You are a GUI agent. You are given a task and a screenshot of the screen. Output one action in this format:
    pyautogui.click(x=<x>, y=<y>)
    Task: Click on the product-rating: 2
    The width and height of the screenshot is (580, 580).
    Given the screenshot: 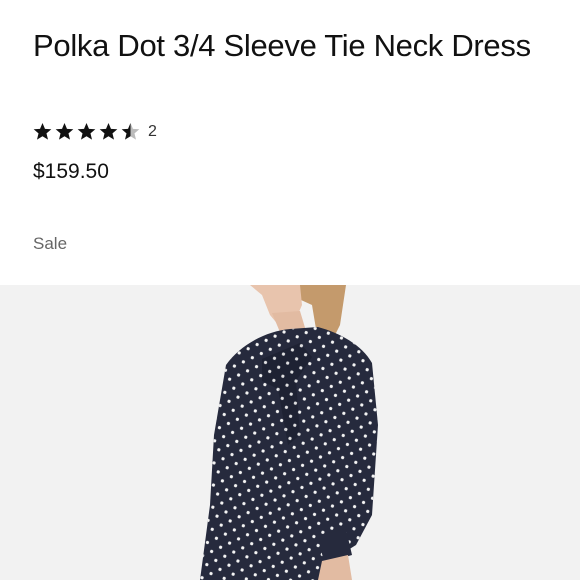 What is the action you would take?
    pyautogui.click(x=95, y=131)
    